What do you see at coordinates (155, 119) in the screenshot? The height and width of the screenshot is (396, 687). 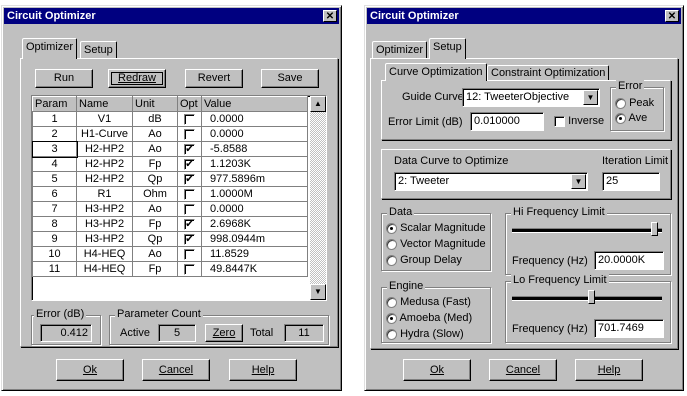 I see `unit-cell: dB` at bounding box center [155, 119].